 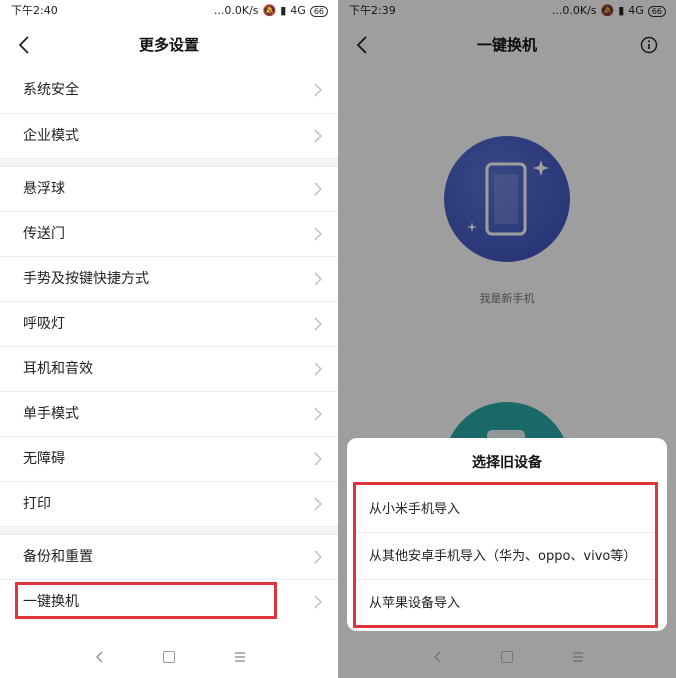 What do you see at coordinates (169, 323) in the screenshot?
I see `settings-item: 呼吸灯` at bounding box center [169, 323].